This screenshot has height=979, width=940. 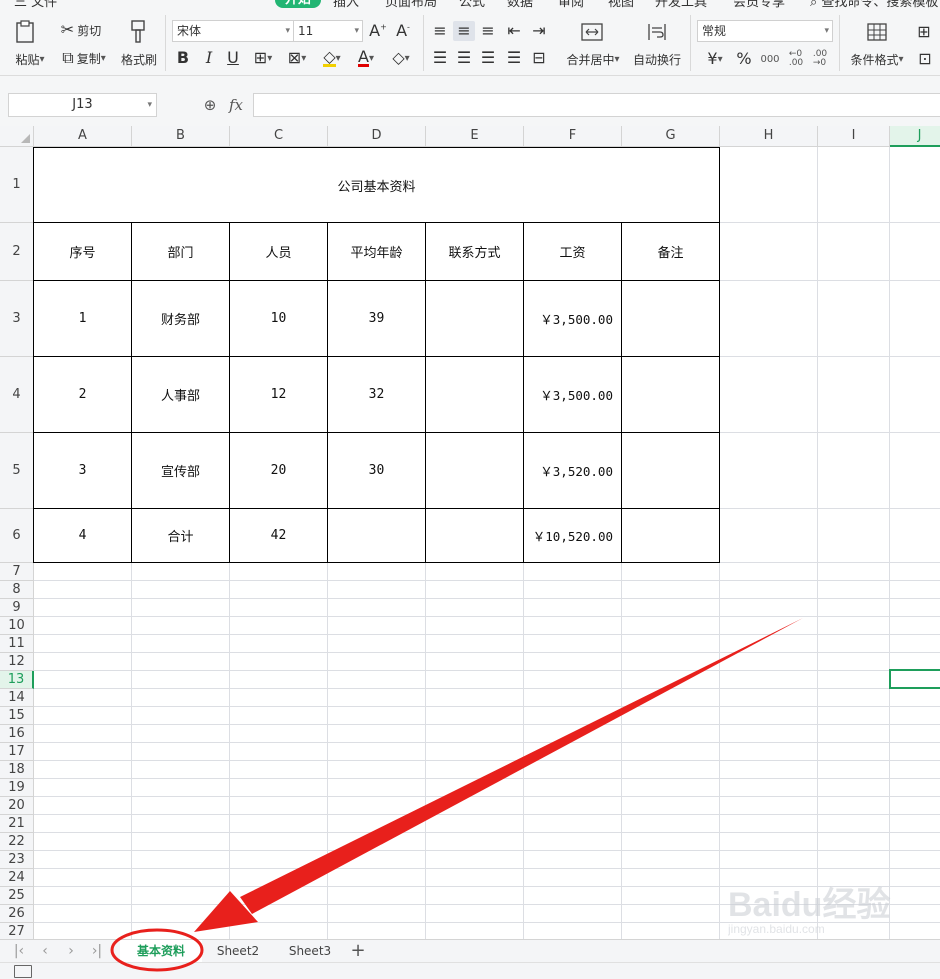 I want to click on merge-center-icon, so click(x=592, y=32).